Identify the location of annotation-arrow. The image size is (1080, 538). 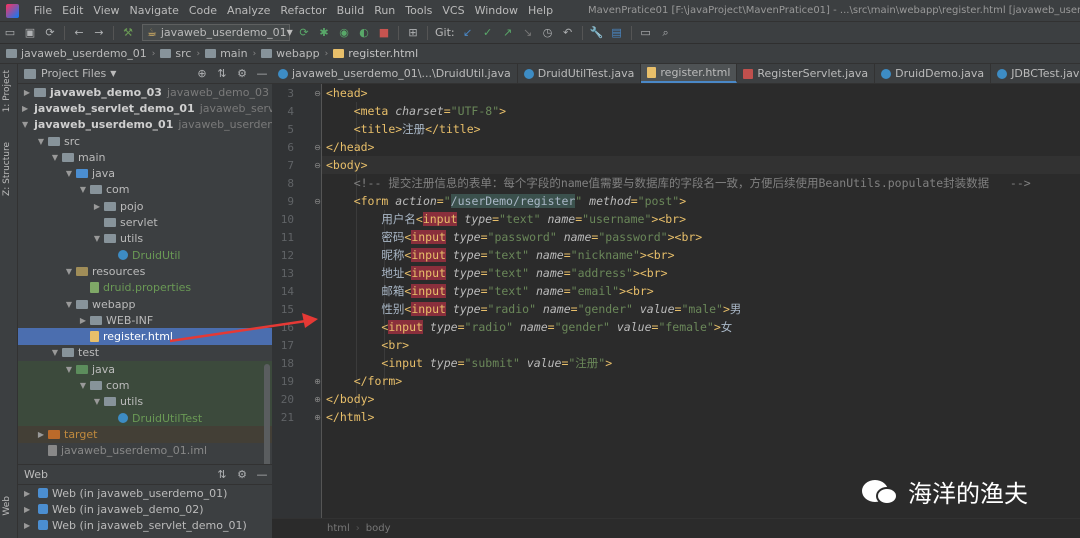
(243, 328).